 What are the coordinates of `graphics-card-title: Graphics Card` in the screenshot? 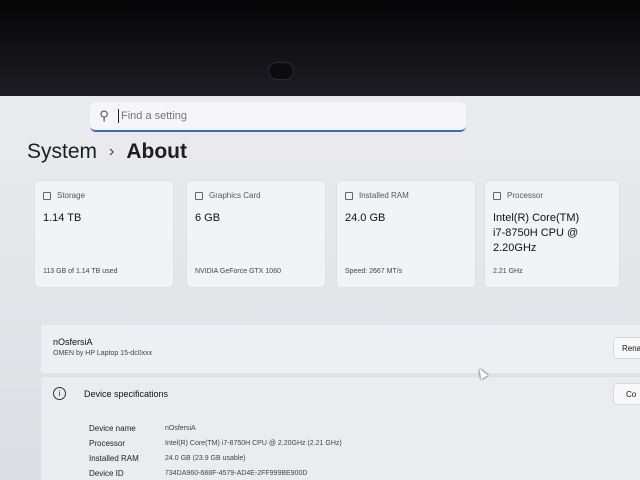 It's located at (228, 195).